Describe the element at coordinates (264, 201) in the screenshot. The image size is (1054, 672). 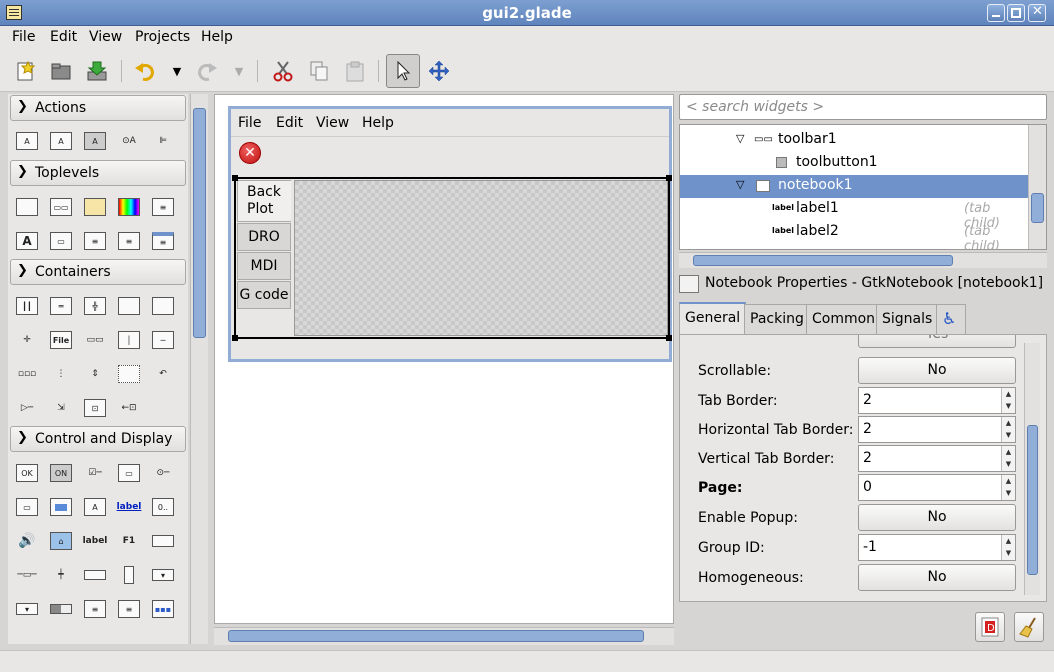
I see `notebook-tab-backplot: Back Plot` at that location.